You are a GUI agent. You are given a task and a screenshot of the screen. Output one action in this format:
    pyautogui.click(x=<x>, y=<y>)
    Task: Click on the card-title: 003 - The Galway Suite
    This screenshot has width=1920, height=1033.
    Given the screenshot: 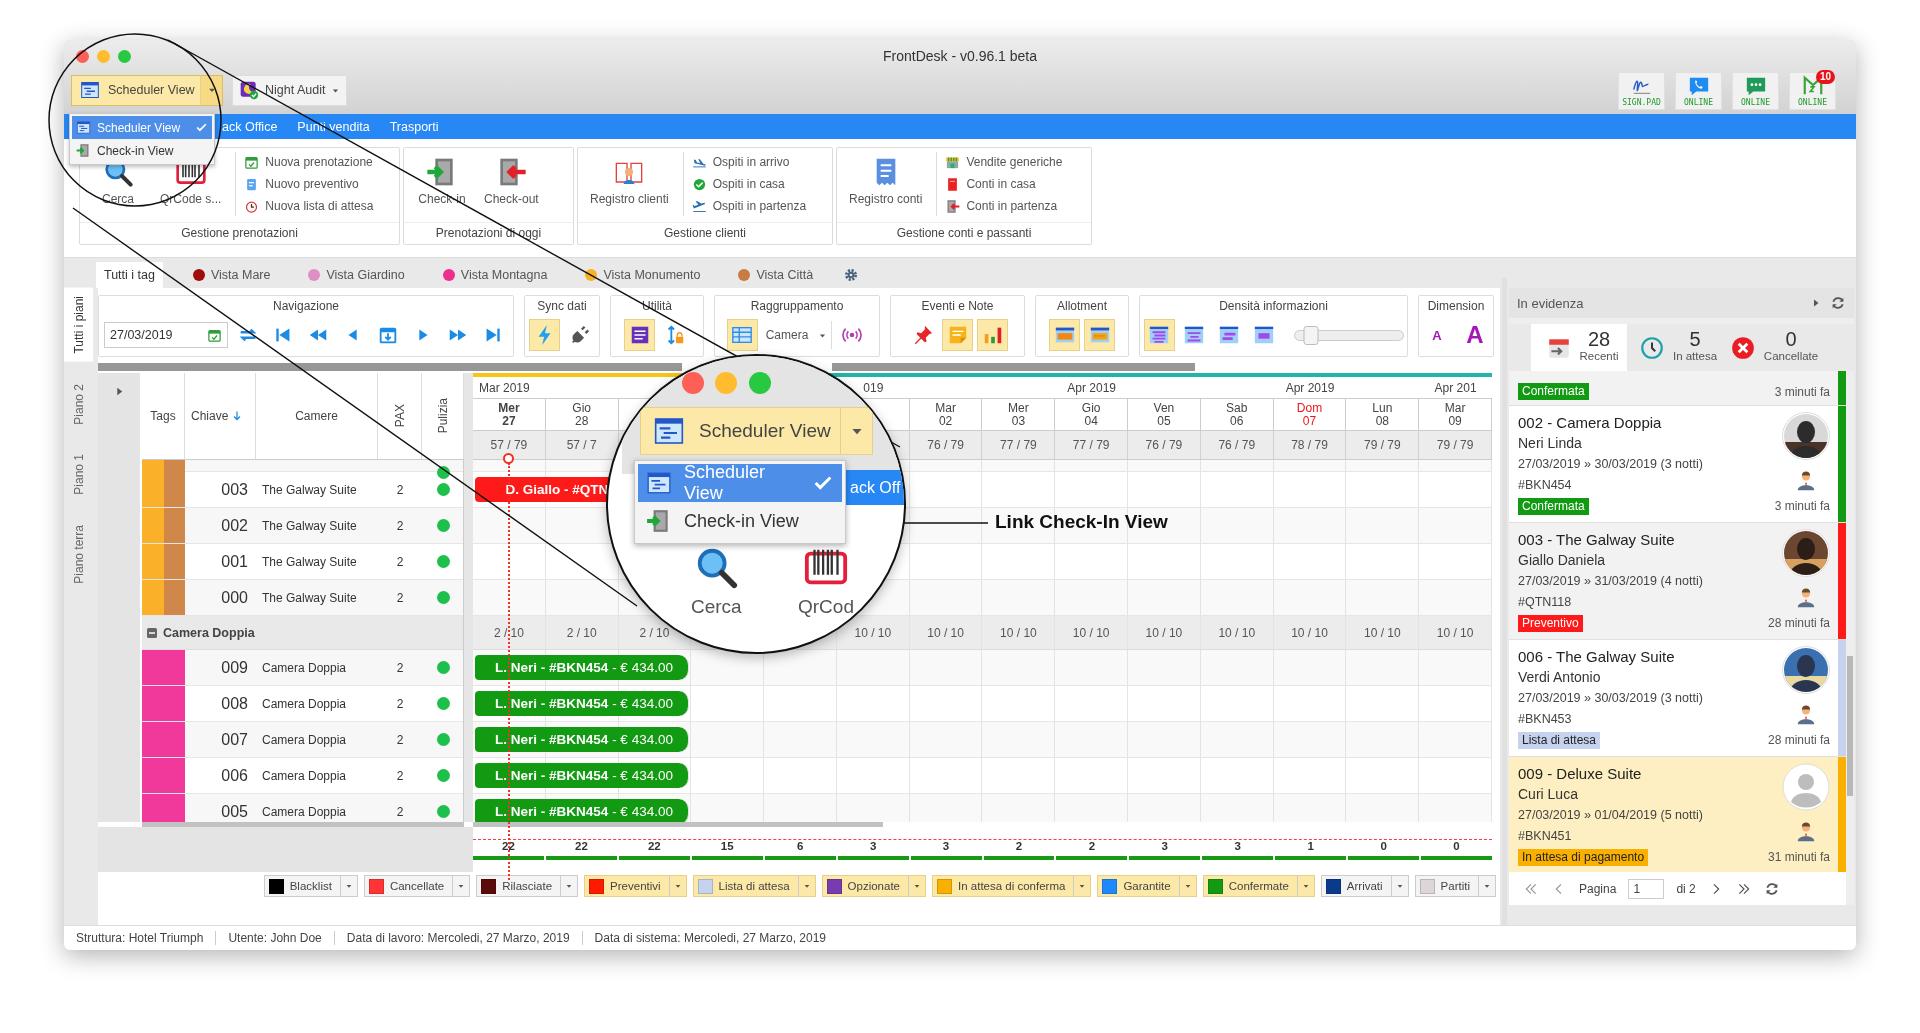 What is the action you would take?
    pyautogui.click(x=1596, y=540)
    